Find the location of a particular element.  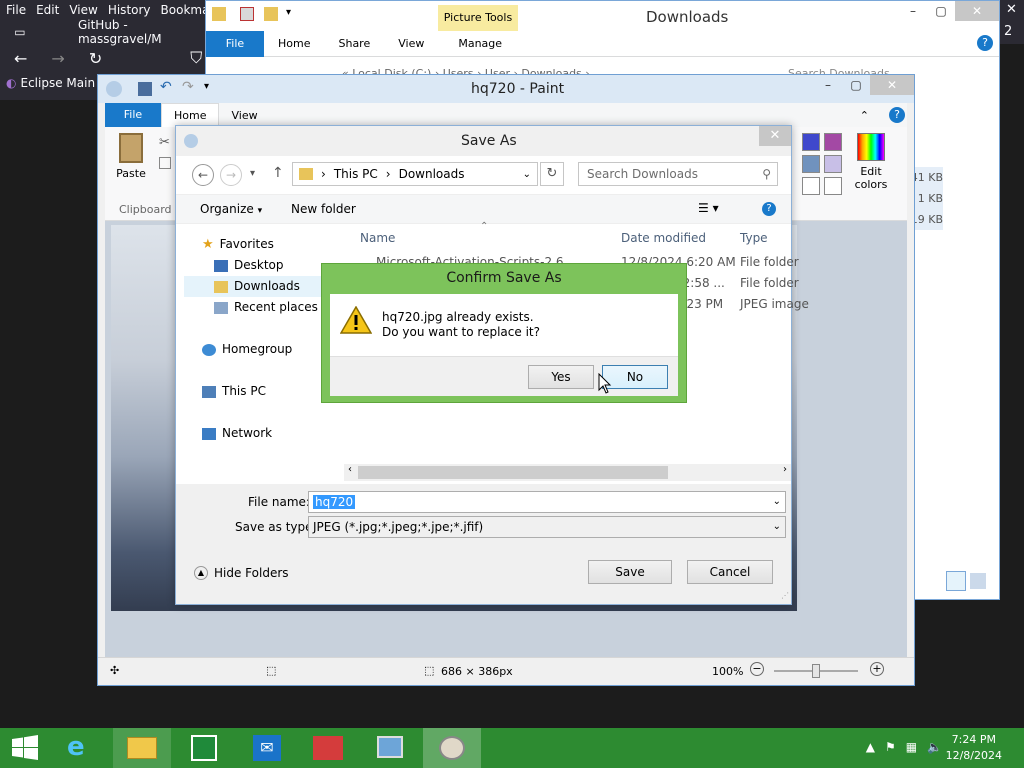

refresh-icon: ↻ is located at coordinates (552, 174).